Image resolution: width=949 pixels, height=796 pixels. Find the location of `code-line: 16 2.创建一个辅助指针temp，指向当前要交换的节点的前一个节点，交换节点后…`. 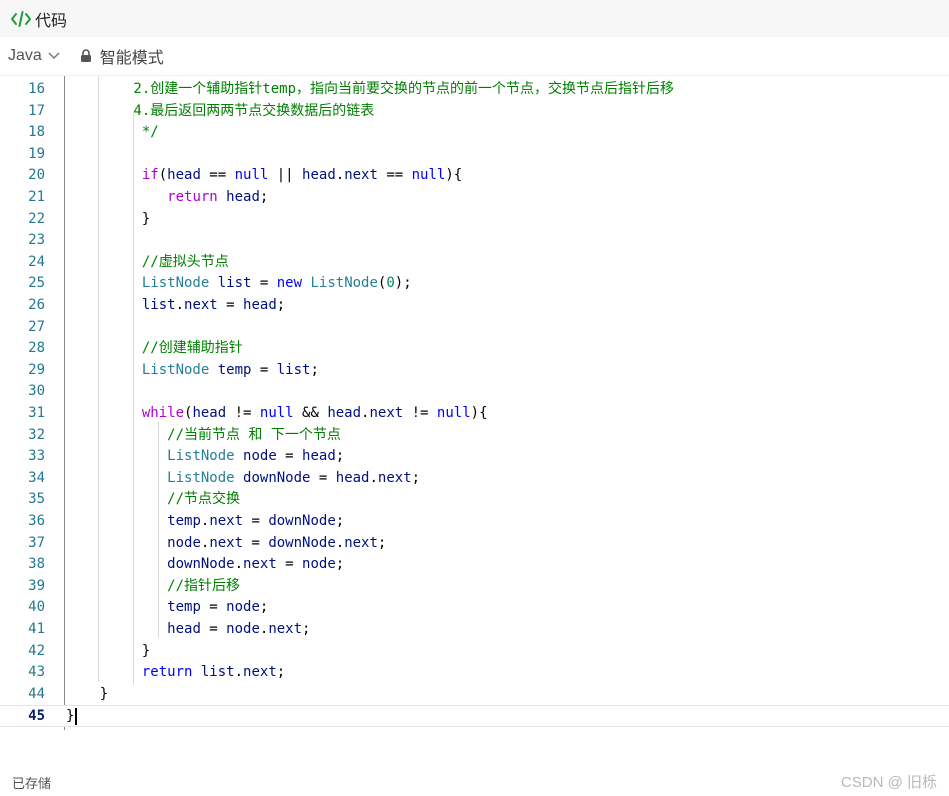

code-line: 16 2.创建一个辅助指针temp，指向当前要交换的节点的前一个节点，交换节点后… is located at coordinates (474, 90).